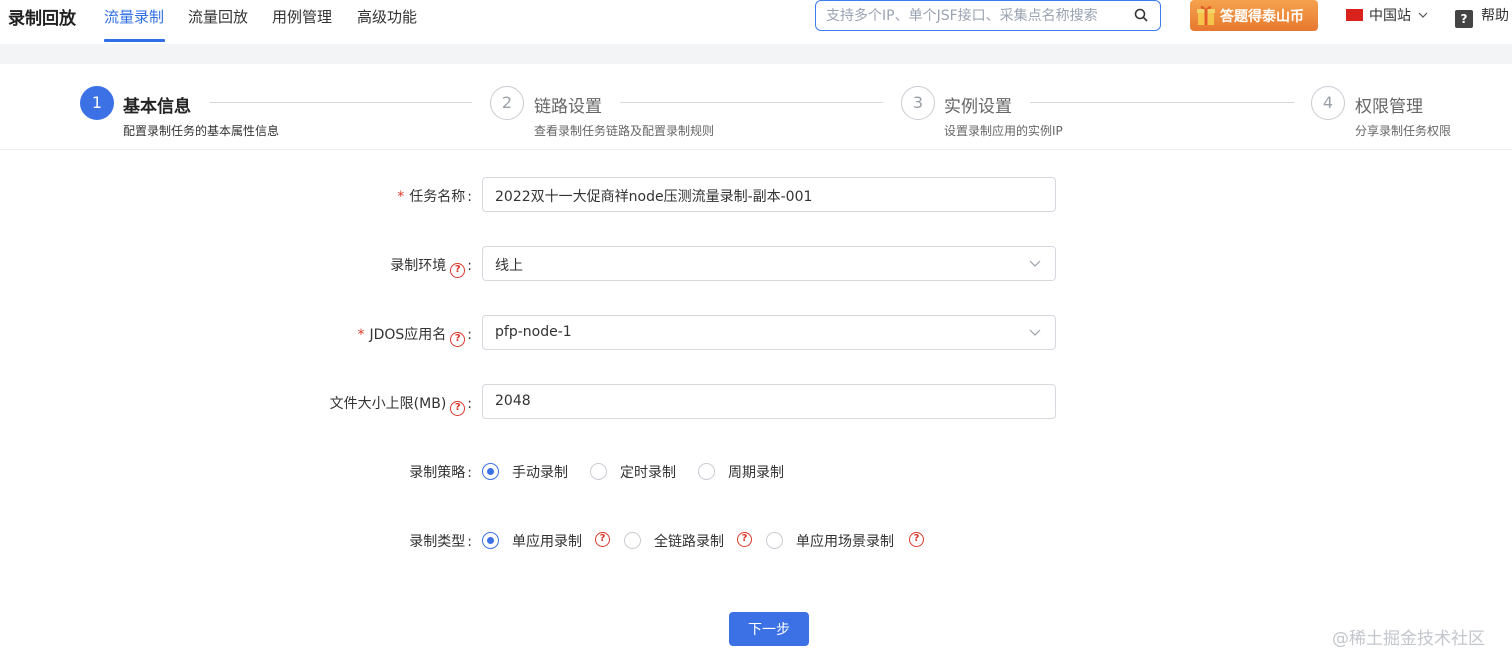  What do you see at coordinates (1408, 639) in the screenshot?
I see `watermark: @稀土掘金技术社区` at bounding box center [1408, 639].